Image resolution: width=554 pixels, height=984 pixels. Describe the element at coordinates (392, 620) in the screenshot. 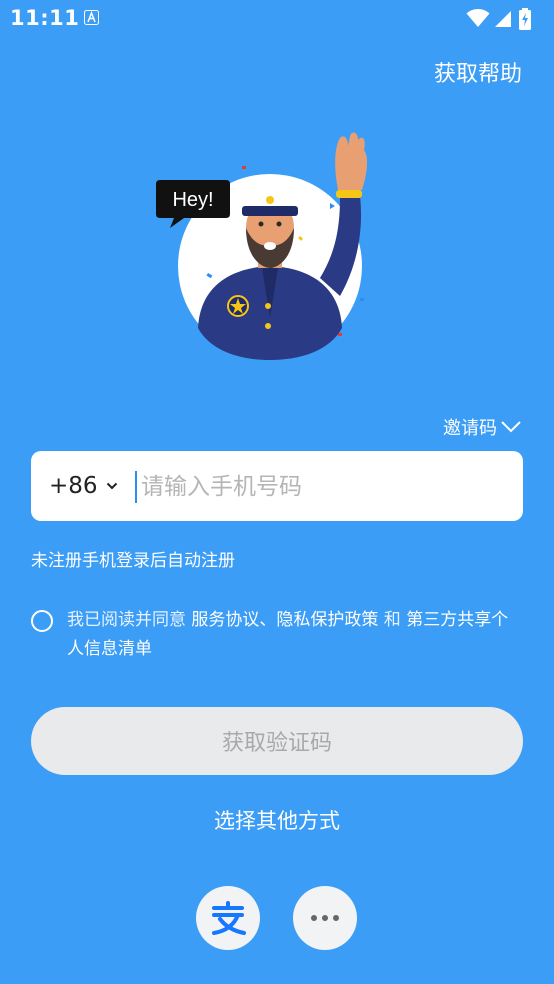

I see `agreement-conjunction: 和` at that location.